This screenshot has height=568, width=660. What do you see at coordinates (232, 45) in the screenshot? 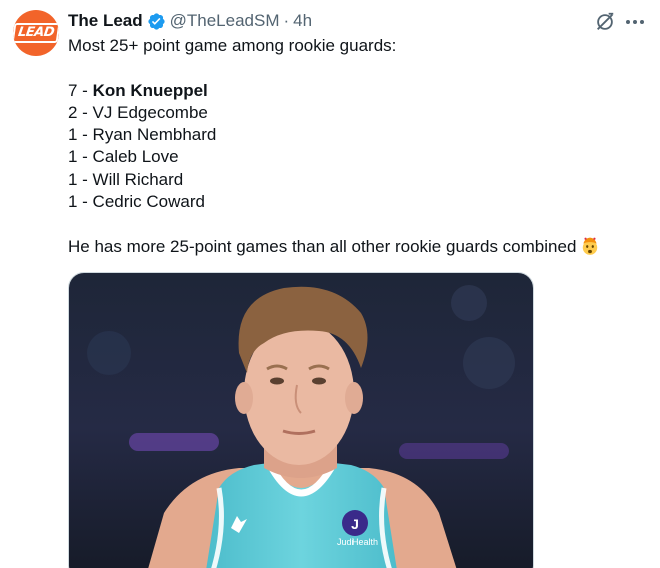
I see `tweet-line-title: Most 25+ point game among rookie guards:` at bounding box center [232, 45].